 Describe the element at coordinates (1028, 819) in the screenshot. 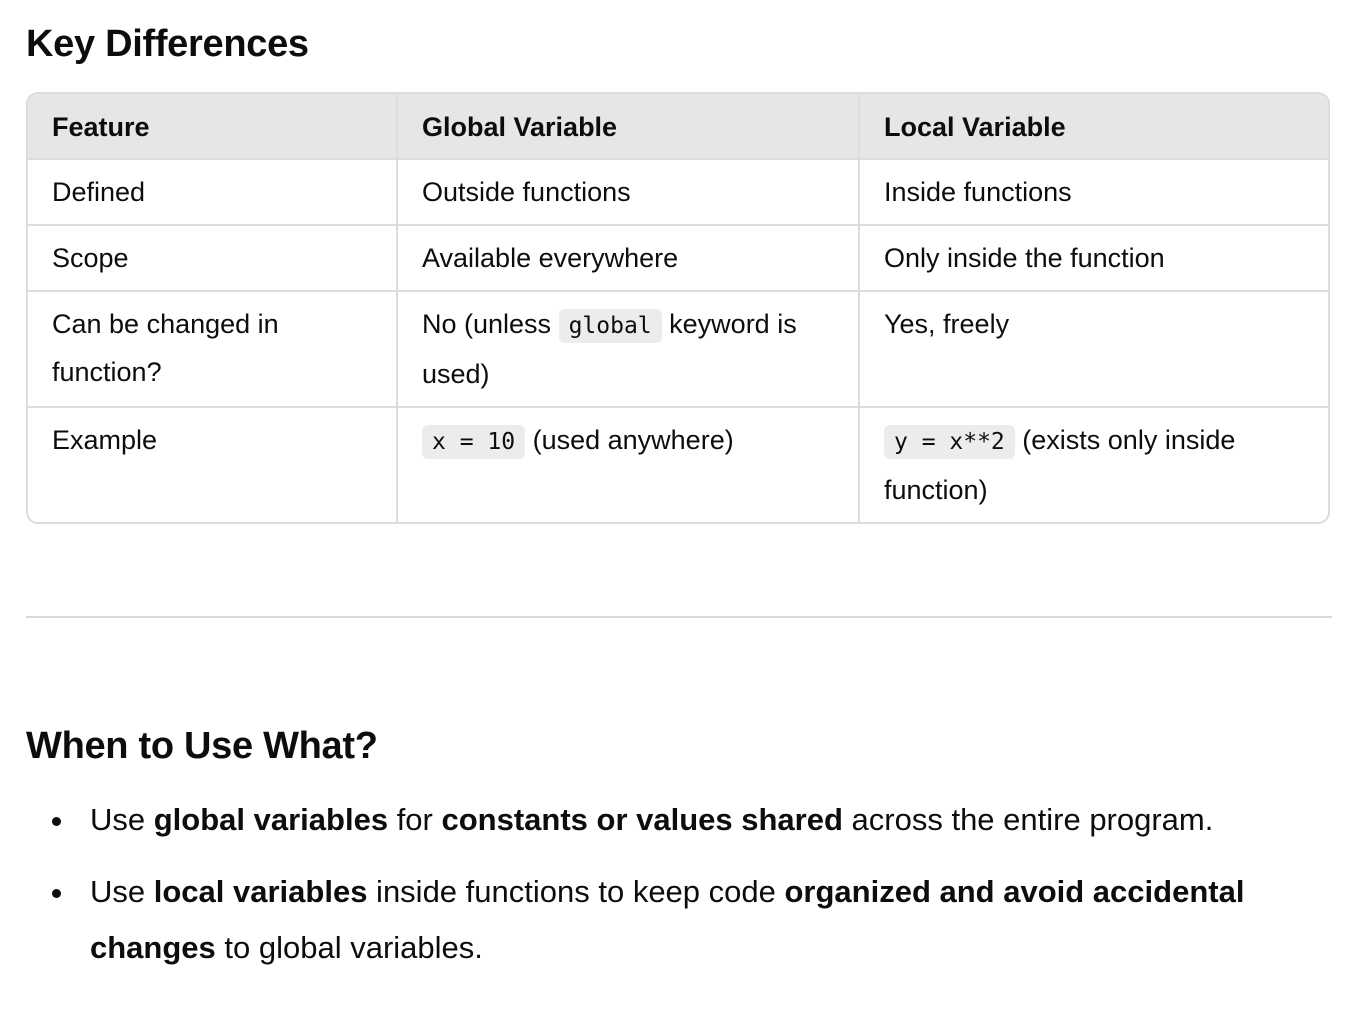

I see `list-text: across the entire program.` at that location.